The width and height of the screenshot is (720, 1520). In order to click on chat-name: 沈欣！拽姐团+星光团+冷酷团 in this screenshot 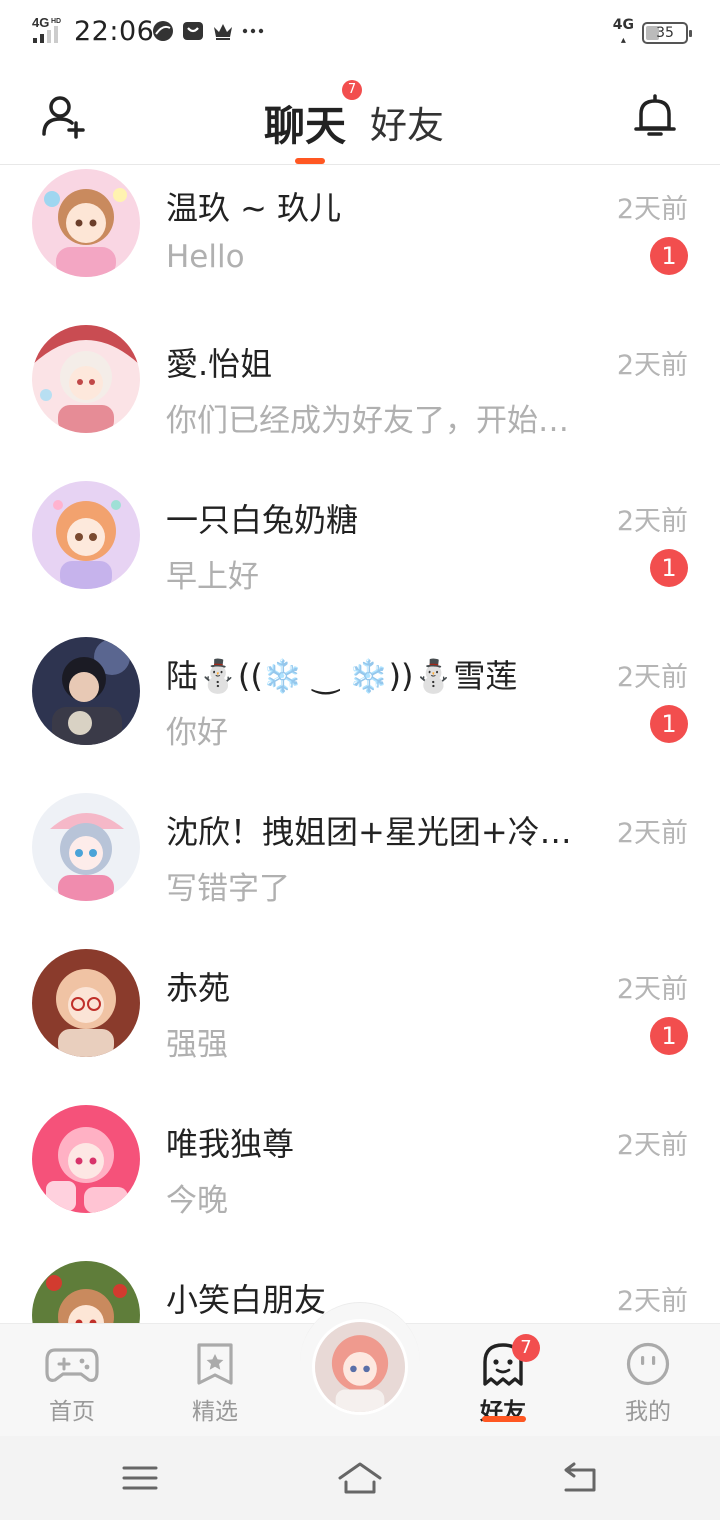, I will do `click(381, 832)`.